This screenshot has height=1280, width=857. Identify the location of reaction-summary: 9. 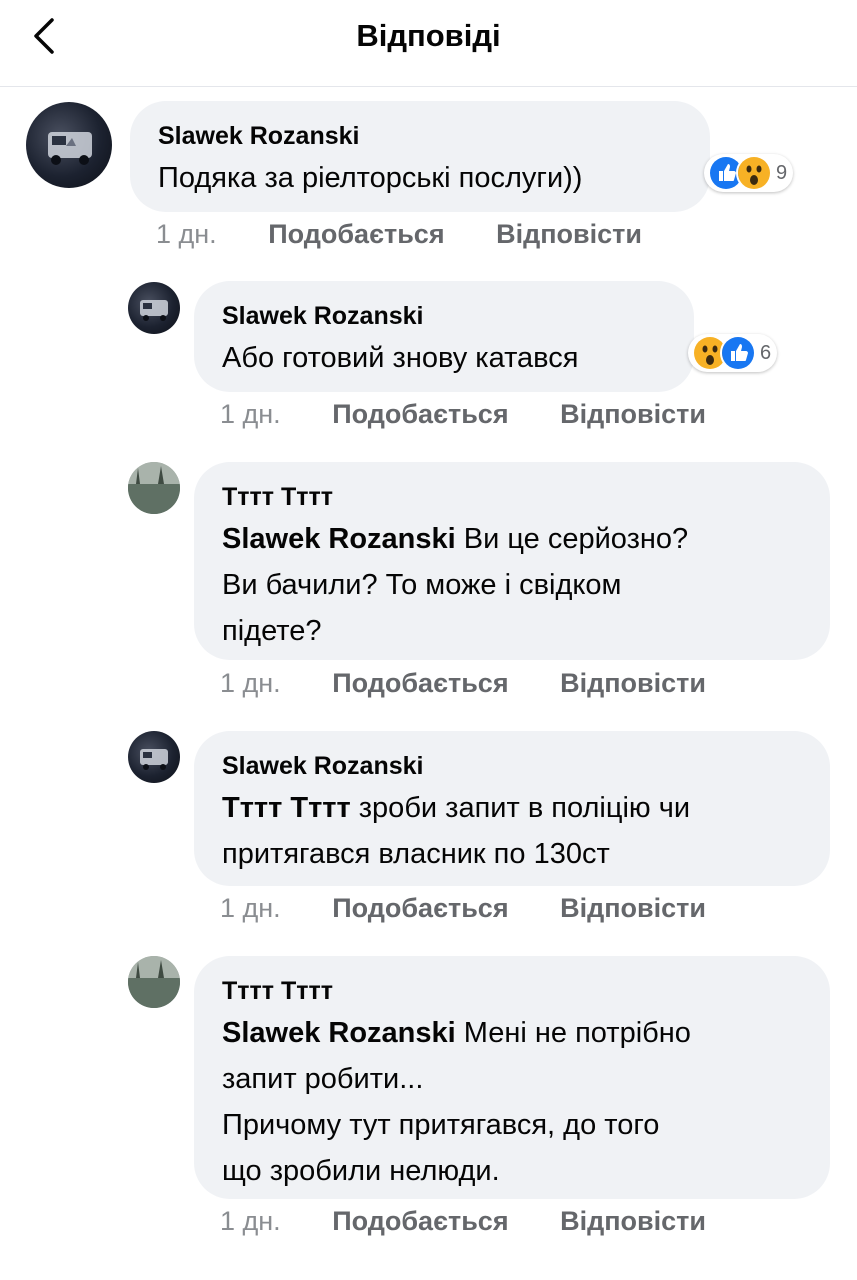
(749, 173).